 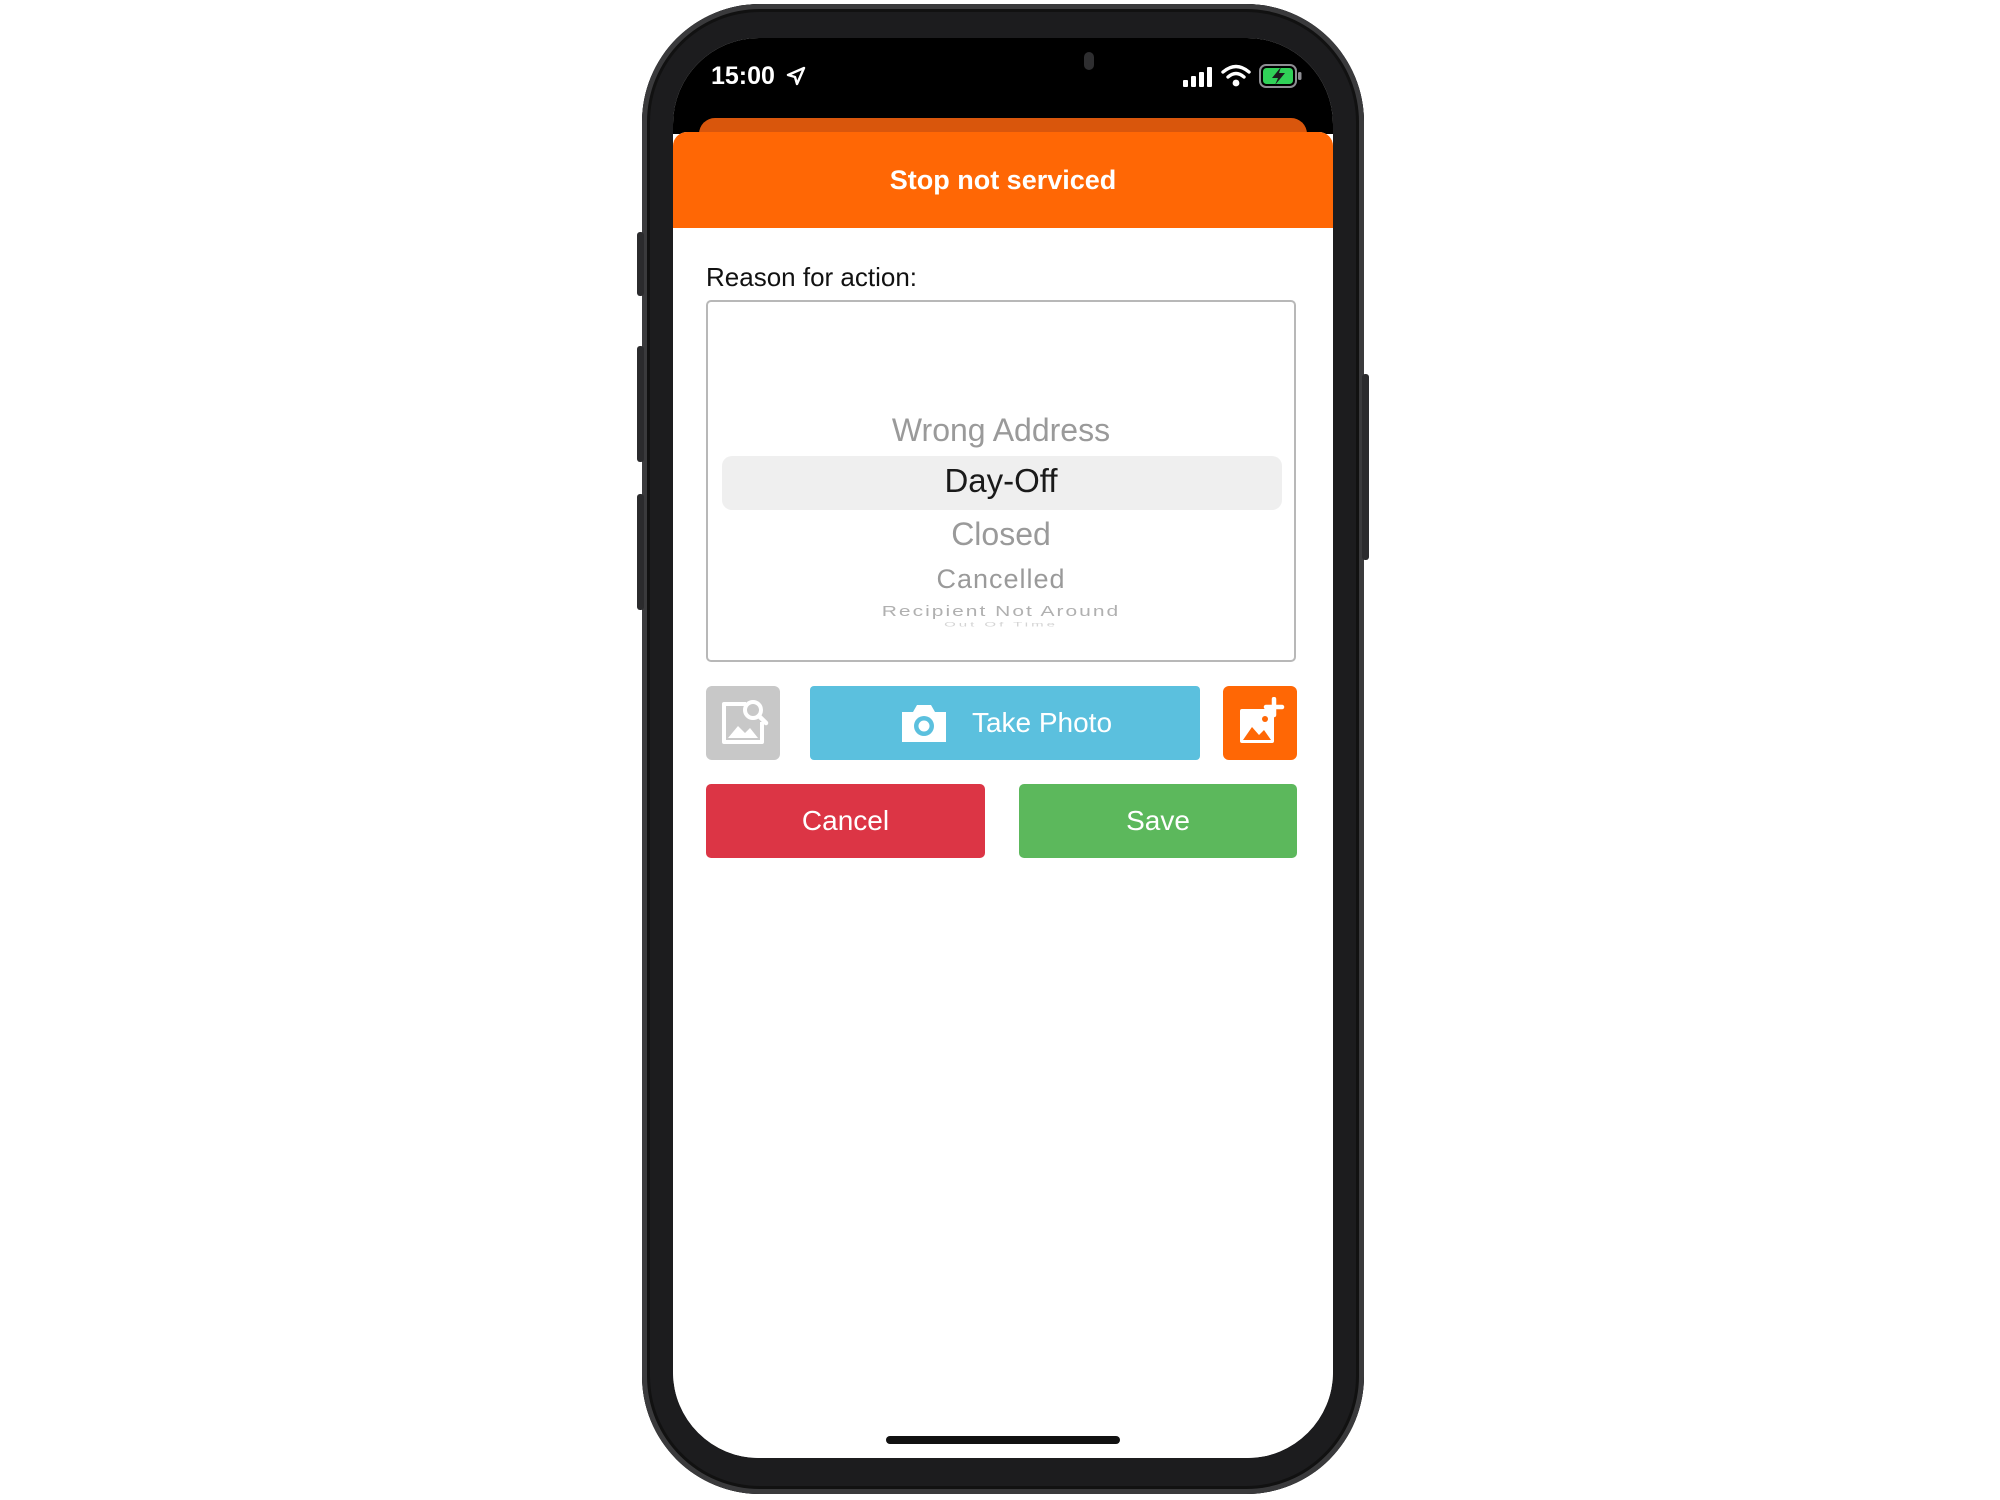 I want to click on view-photos-button, so click(x=743, y=723).